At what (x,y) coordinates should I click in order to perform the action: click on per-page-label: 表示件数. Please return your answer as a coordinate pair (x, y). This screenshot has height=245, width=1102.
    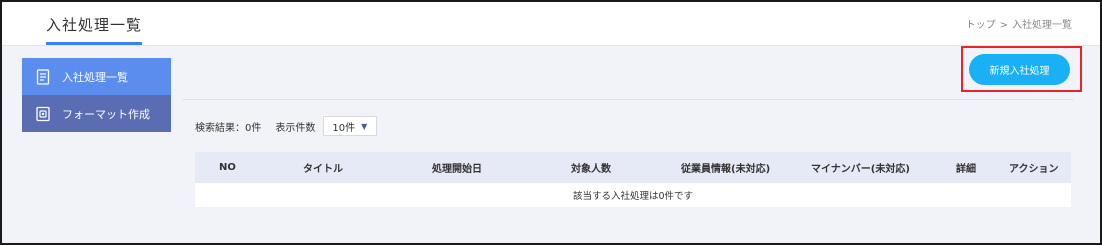
    Looking at the image, I should click on (295, 128).